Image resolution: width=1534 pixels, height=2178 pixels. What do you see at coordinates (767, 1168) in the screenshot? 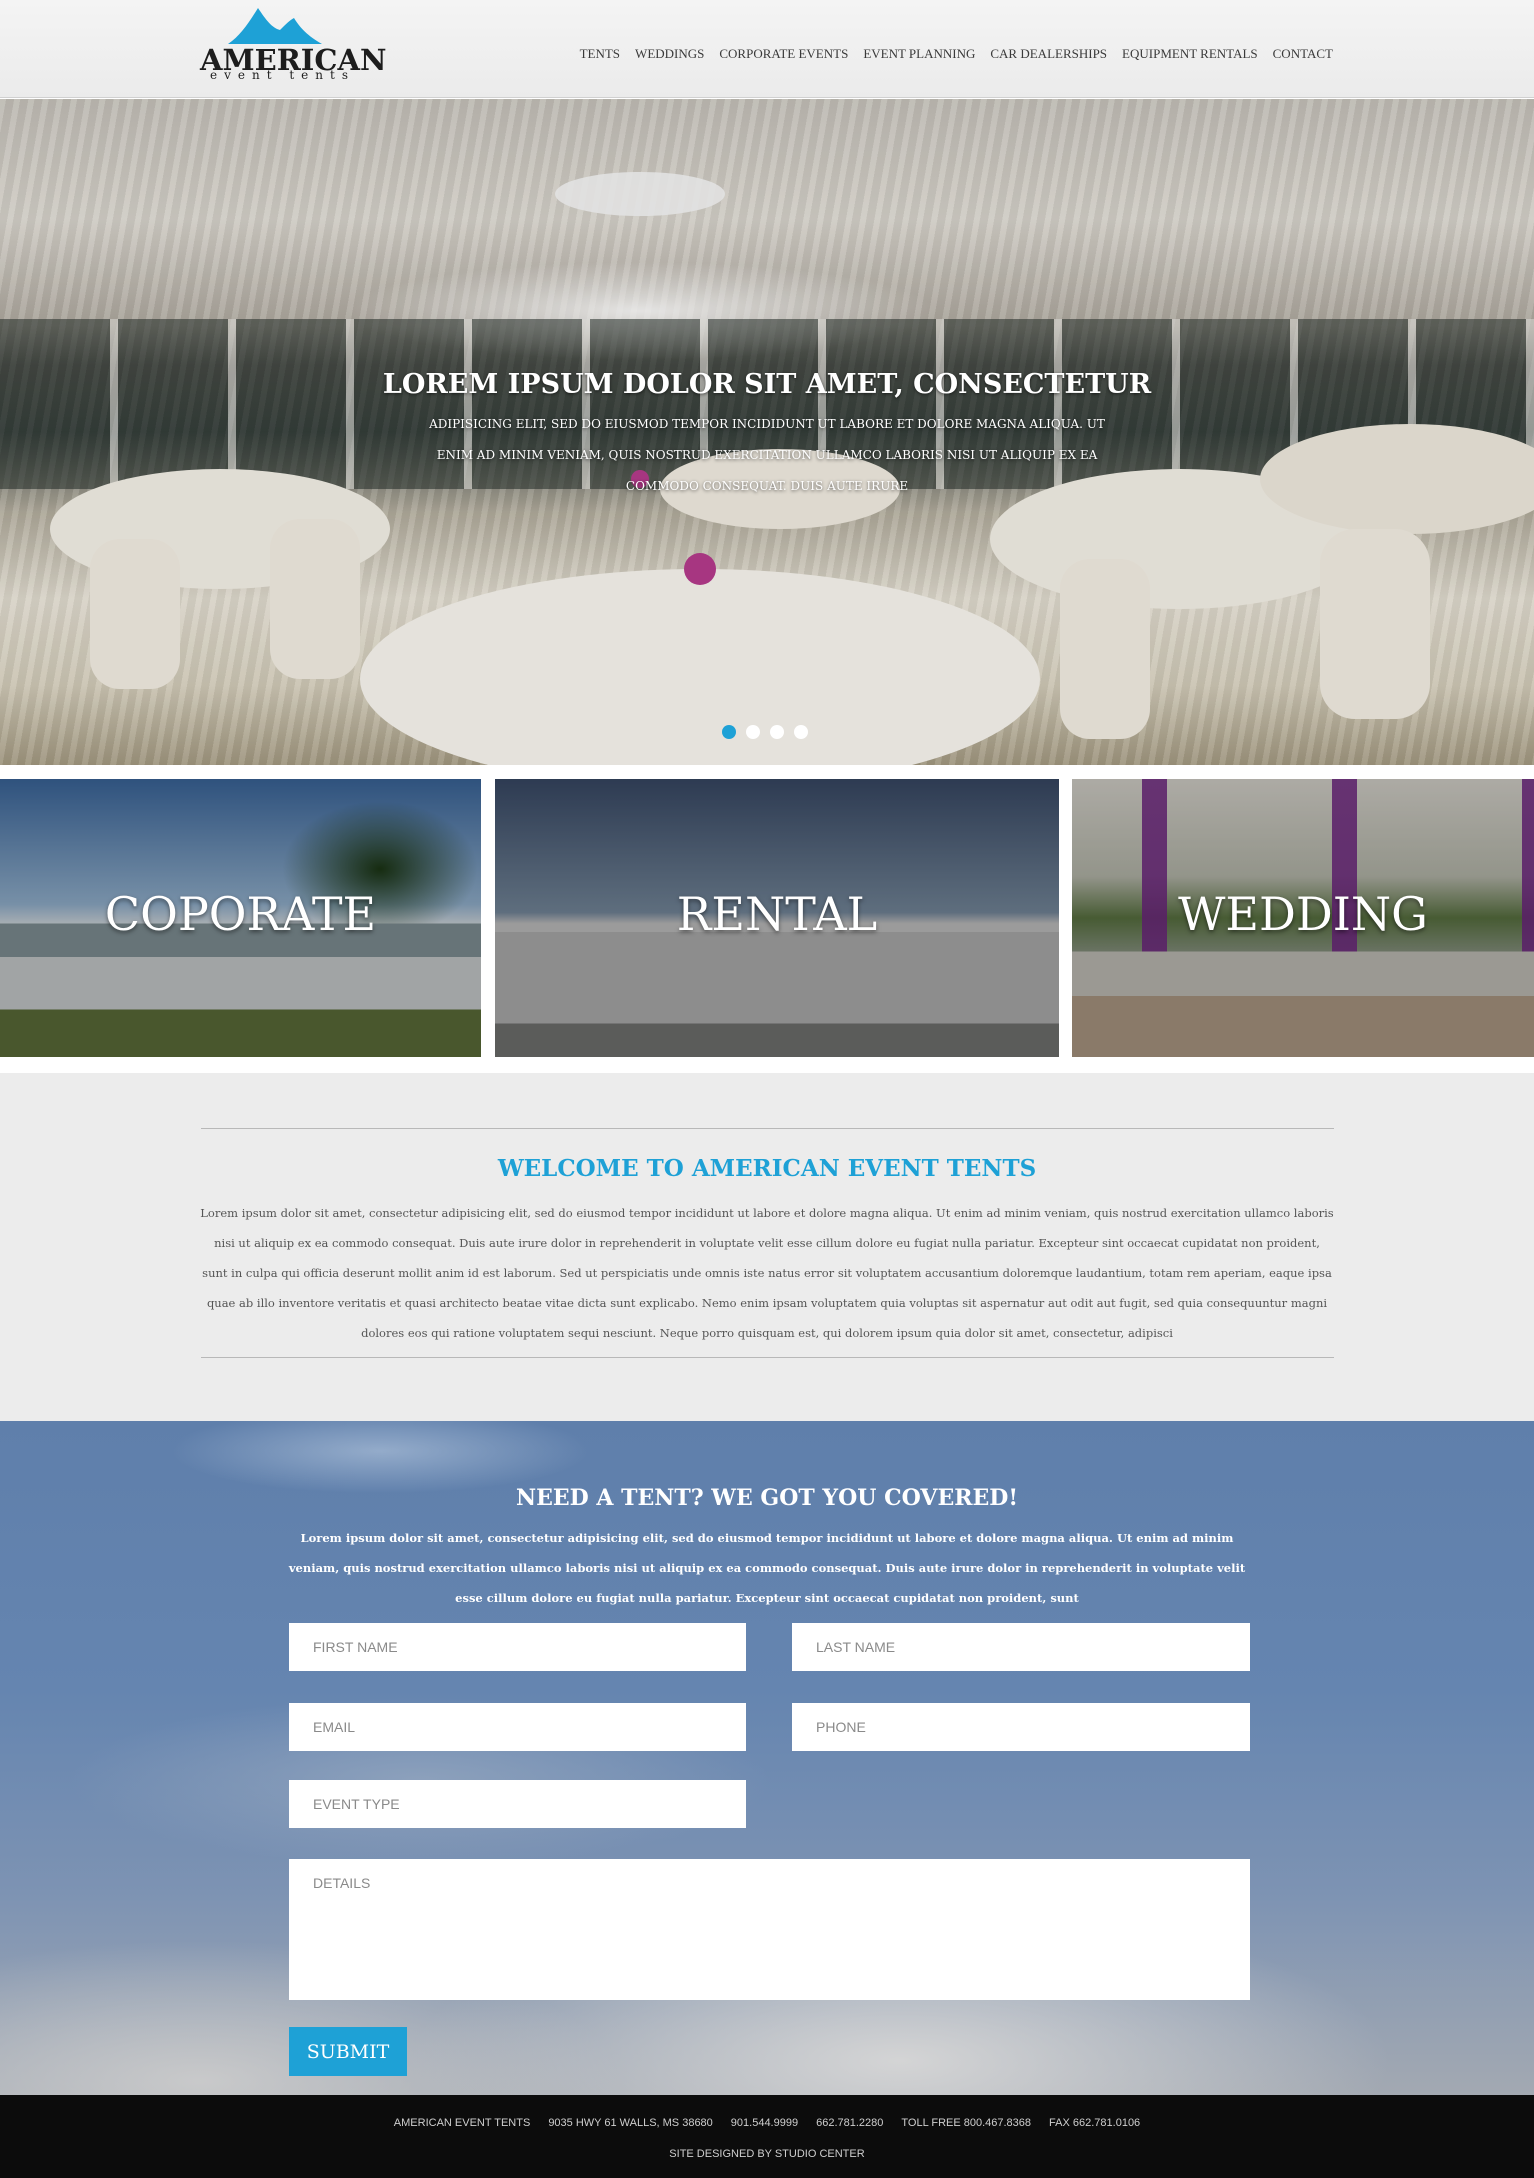
I see `welcome-title: WELCOME TO AMERICAN EVENT TENTS` at bounding box center [767, 1168].